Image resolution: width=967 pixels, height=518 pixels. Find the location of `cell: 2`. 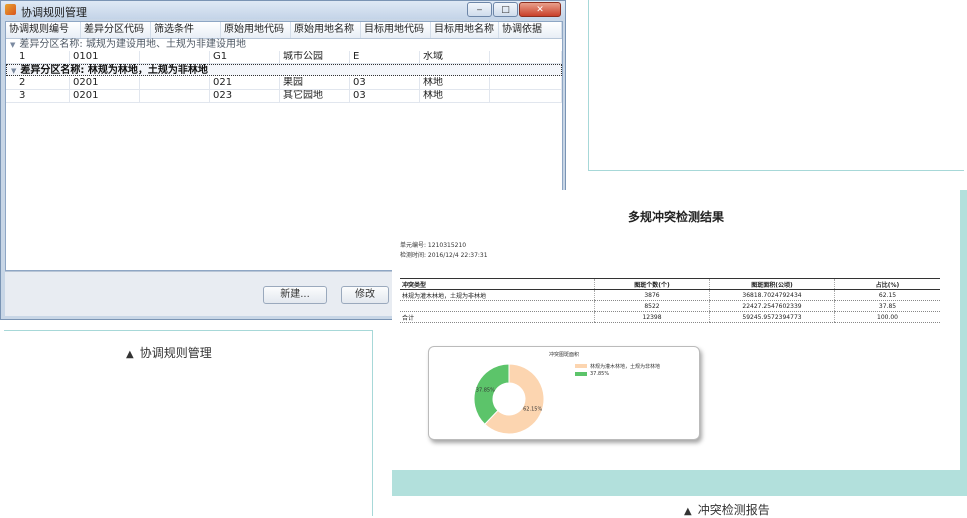

cell: 2 is located at coordinates (38, 83).